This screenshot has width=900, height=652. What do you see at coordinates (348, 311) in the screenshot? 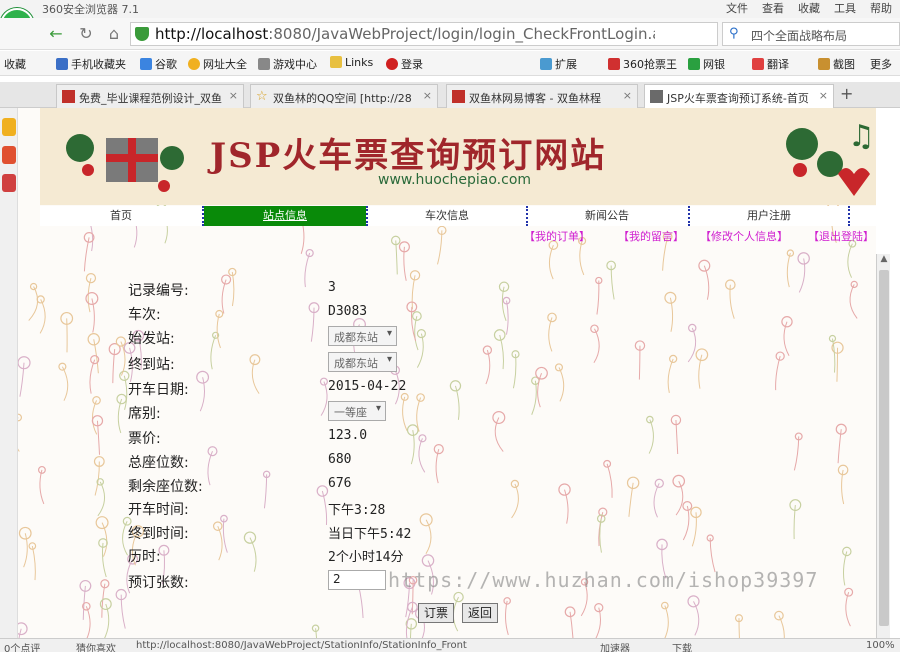
I see `train-number-value: D3083` at bounding box center [348, 311].